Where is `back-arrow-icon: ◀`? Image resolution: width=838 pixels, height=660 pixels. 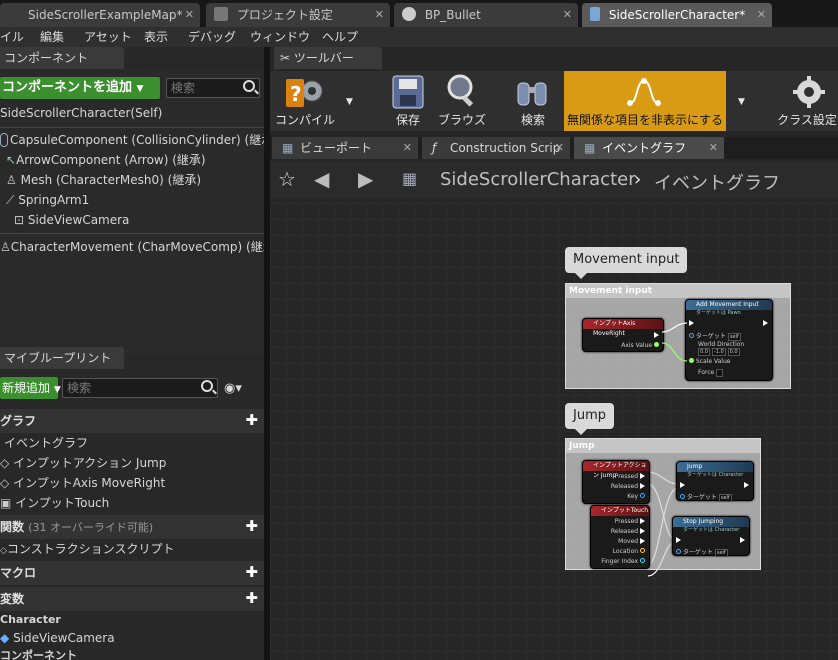
back-arrow-icon: ◀ is located at coordinates (321, 179).